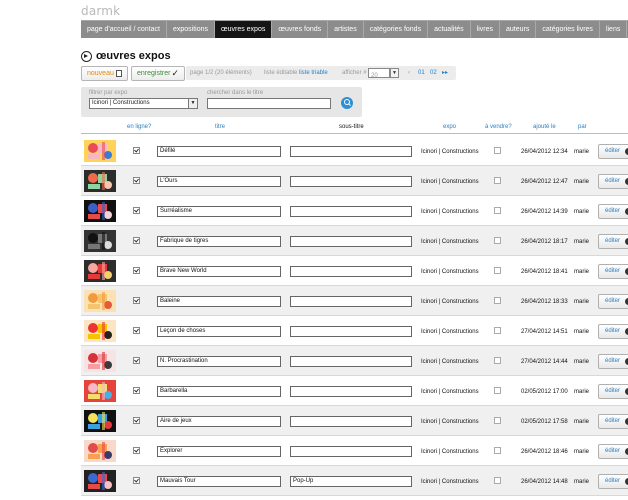 The height and width of the screenshot is (500, 628). I want to click on search-input, so click(269, 103).